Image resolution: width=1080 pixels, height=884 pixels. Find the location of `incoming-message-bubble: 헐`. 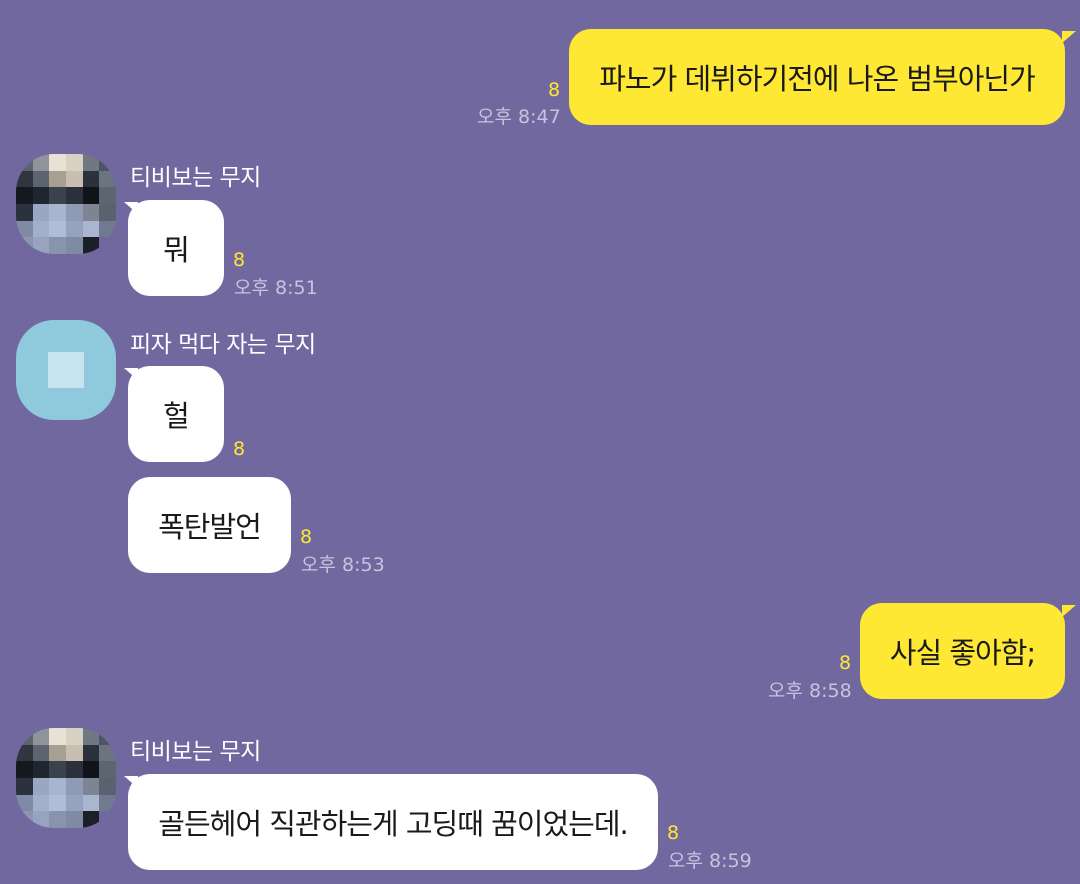

incoming-message-bubble: 헐 is located at coordinates (176, 414).